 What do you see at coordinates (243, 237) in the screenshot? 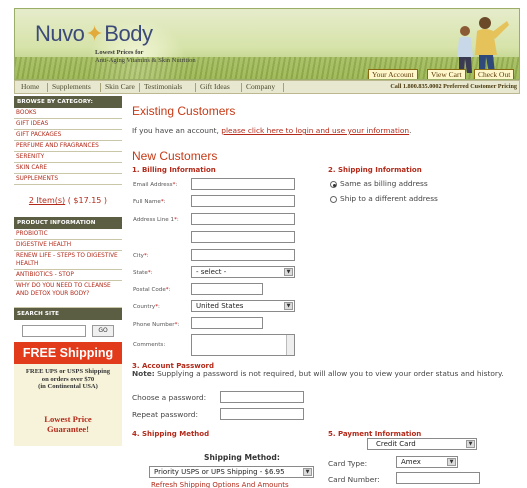
I see `address-line-2-field` at bounding box center [243, 237].